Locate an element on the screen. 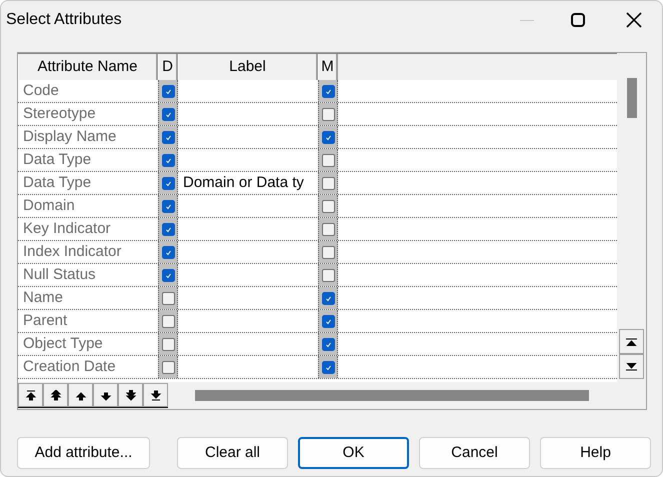 The height and width of the screenshot is (477, 663). attribute-name-cell-text: Code is located at coordinates (41, 90).